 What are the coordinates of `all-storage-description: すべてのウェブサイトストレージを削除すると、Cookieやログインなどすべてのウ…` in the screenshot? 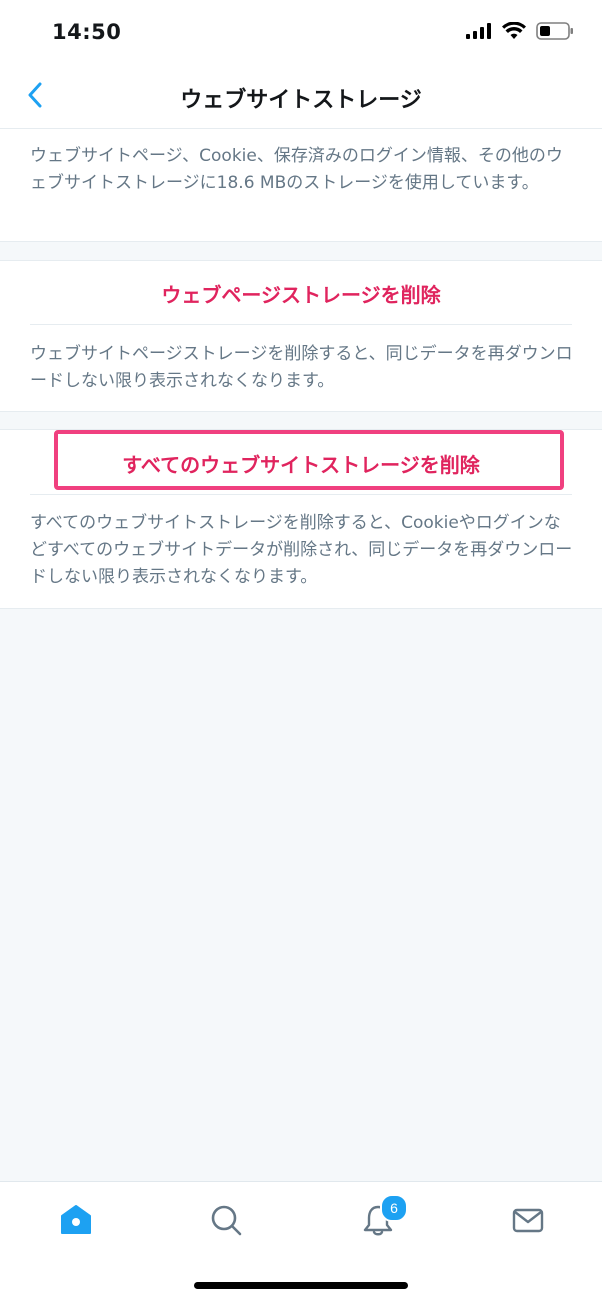 It's located at (301, 550).